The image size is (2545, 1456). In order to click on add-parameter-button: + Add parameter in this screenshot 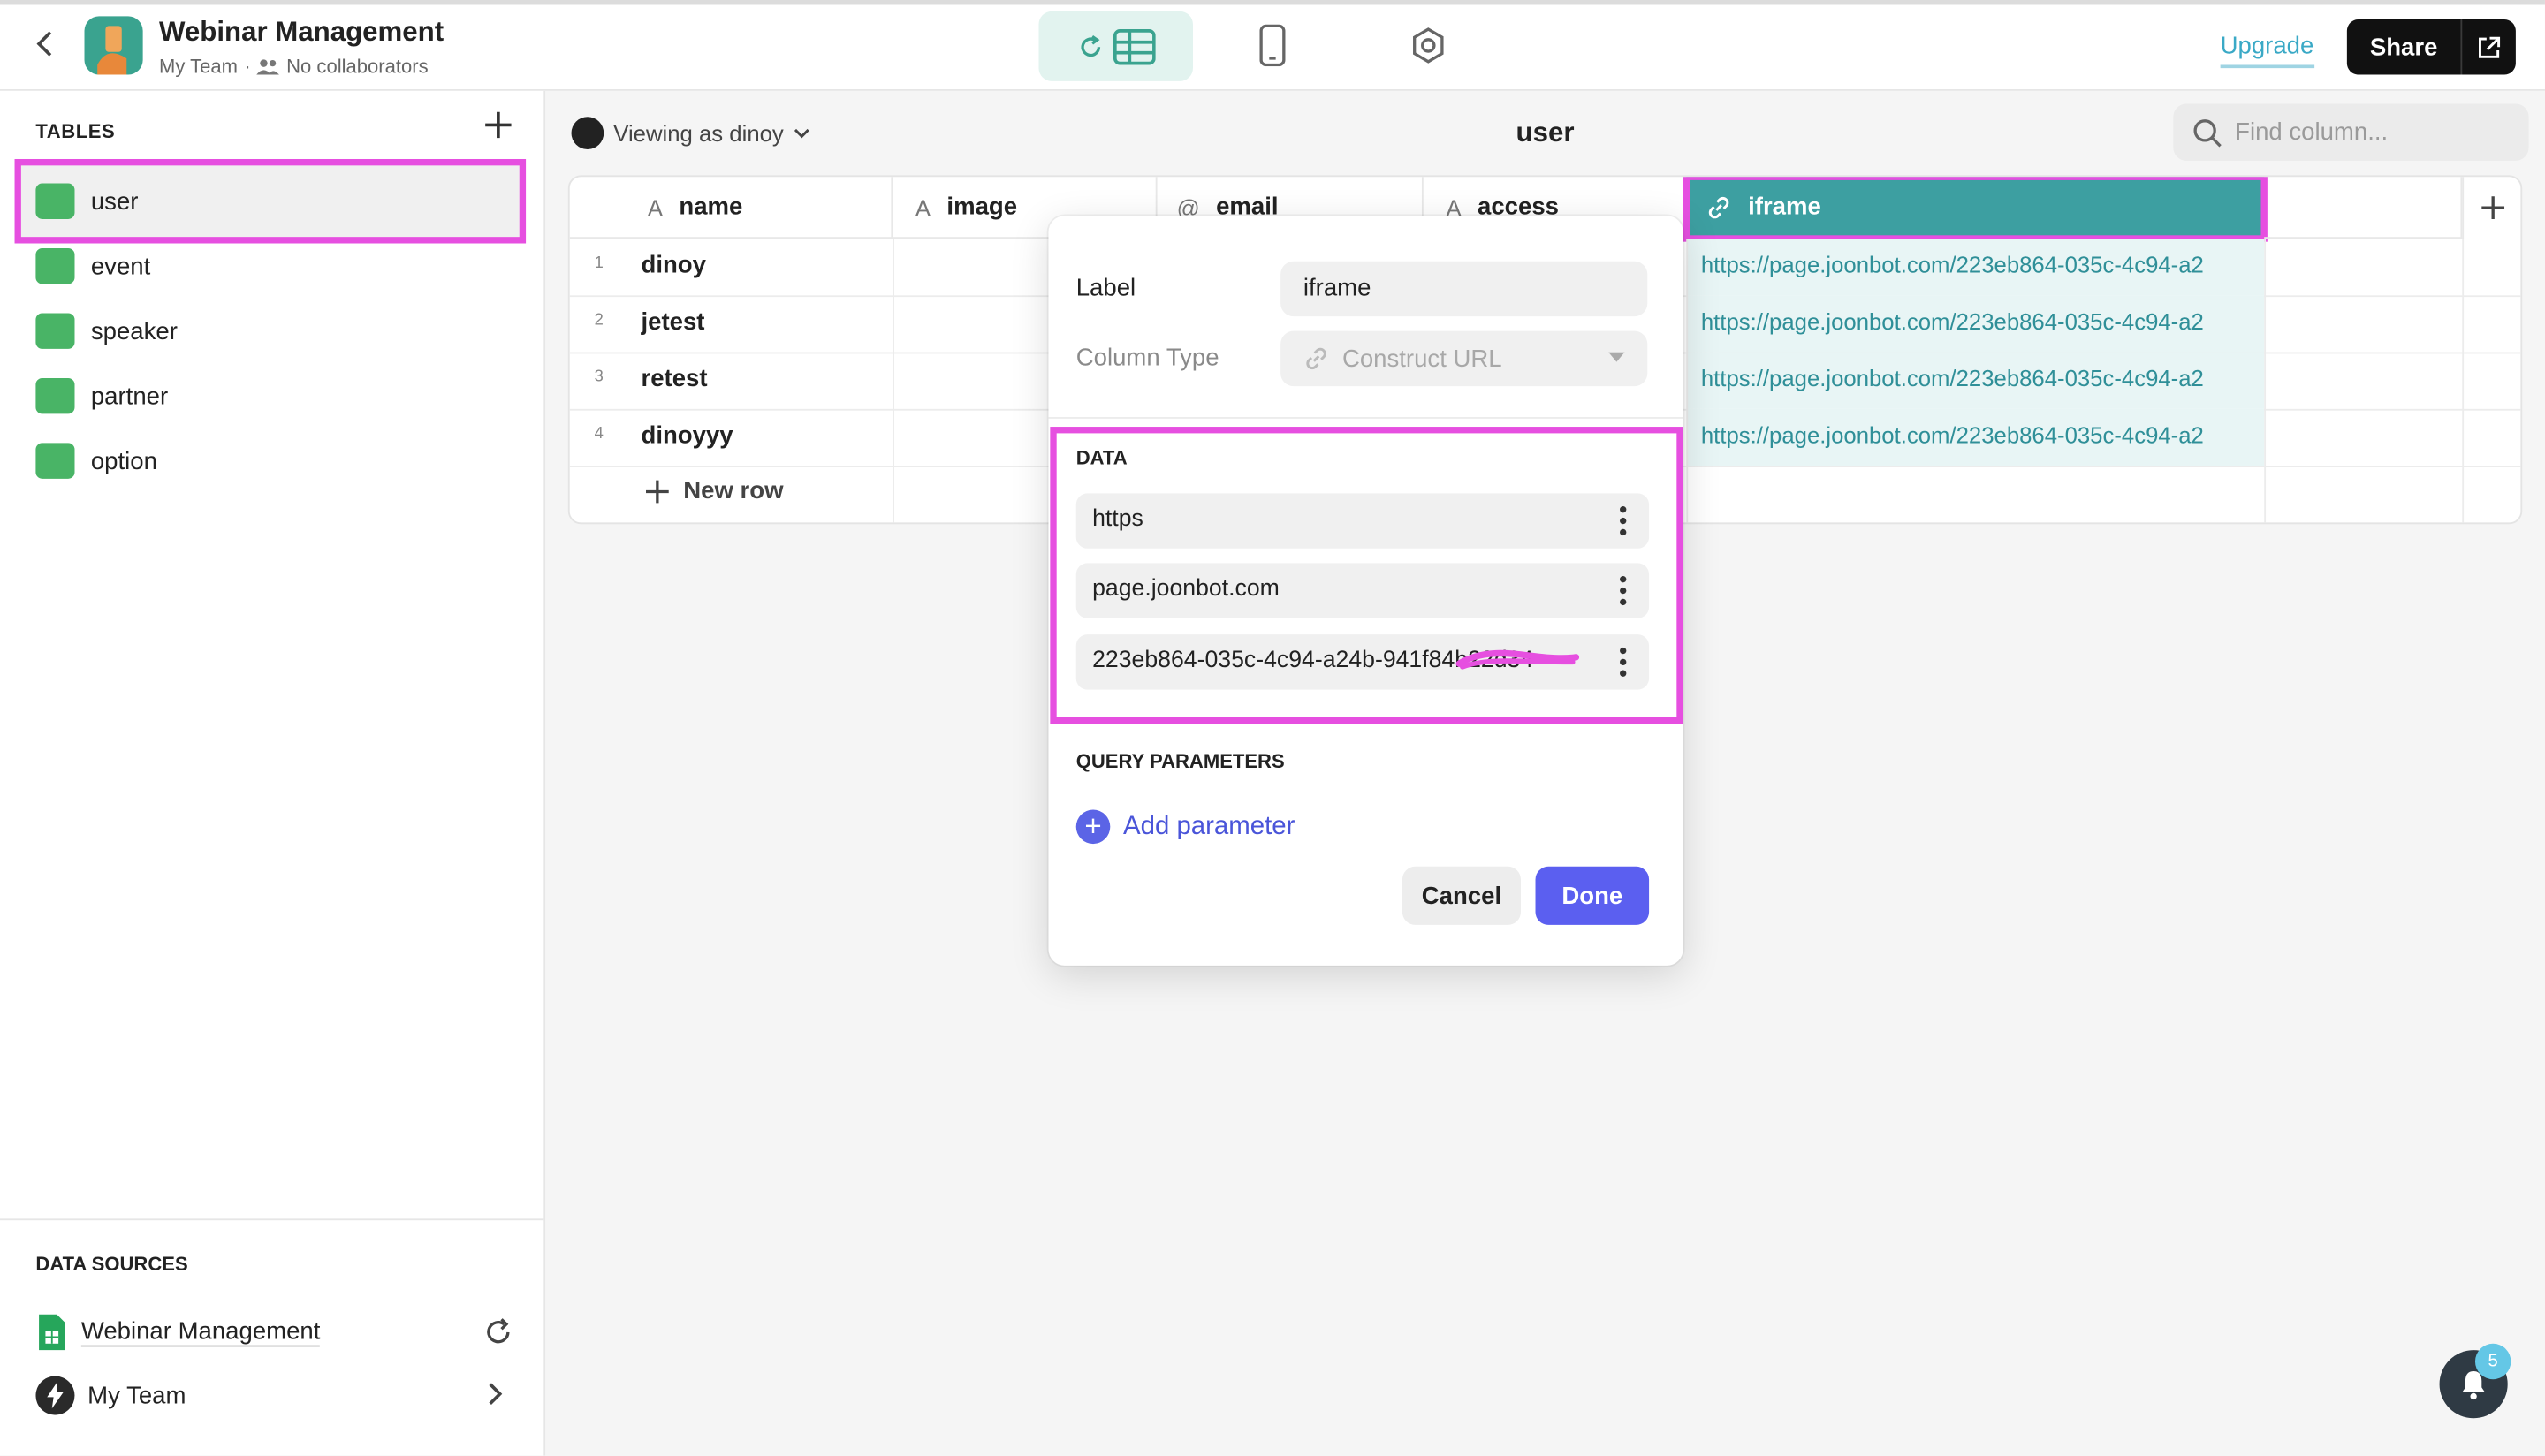, I will do `click(1185, 827)`.